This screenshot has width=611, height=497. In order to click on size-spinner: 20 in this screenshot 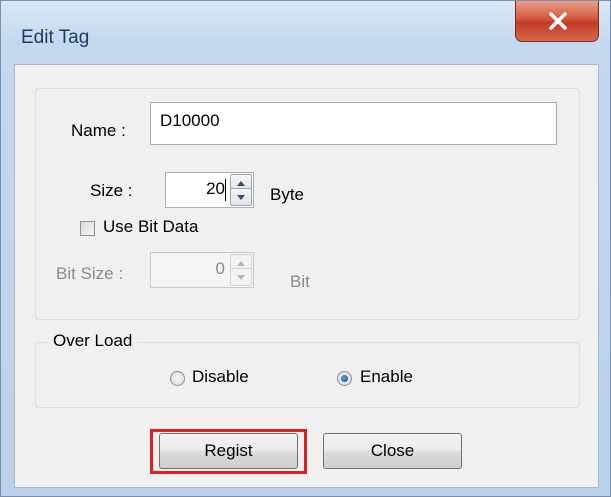, I will do `click(209, 190)`.